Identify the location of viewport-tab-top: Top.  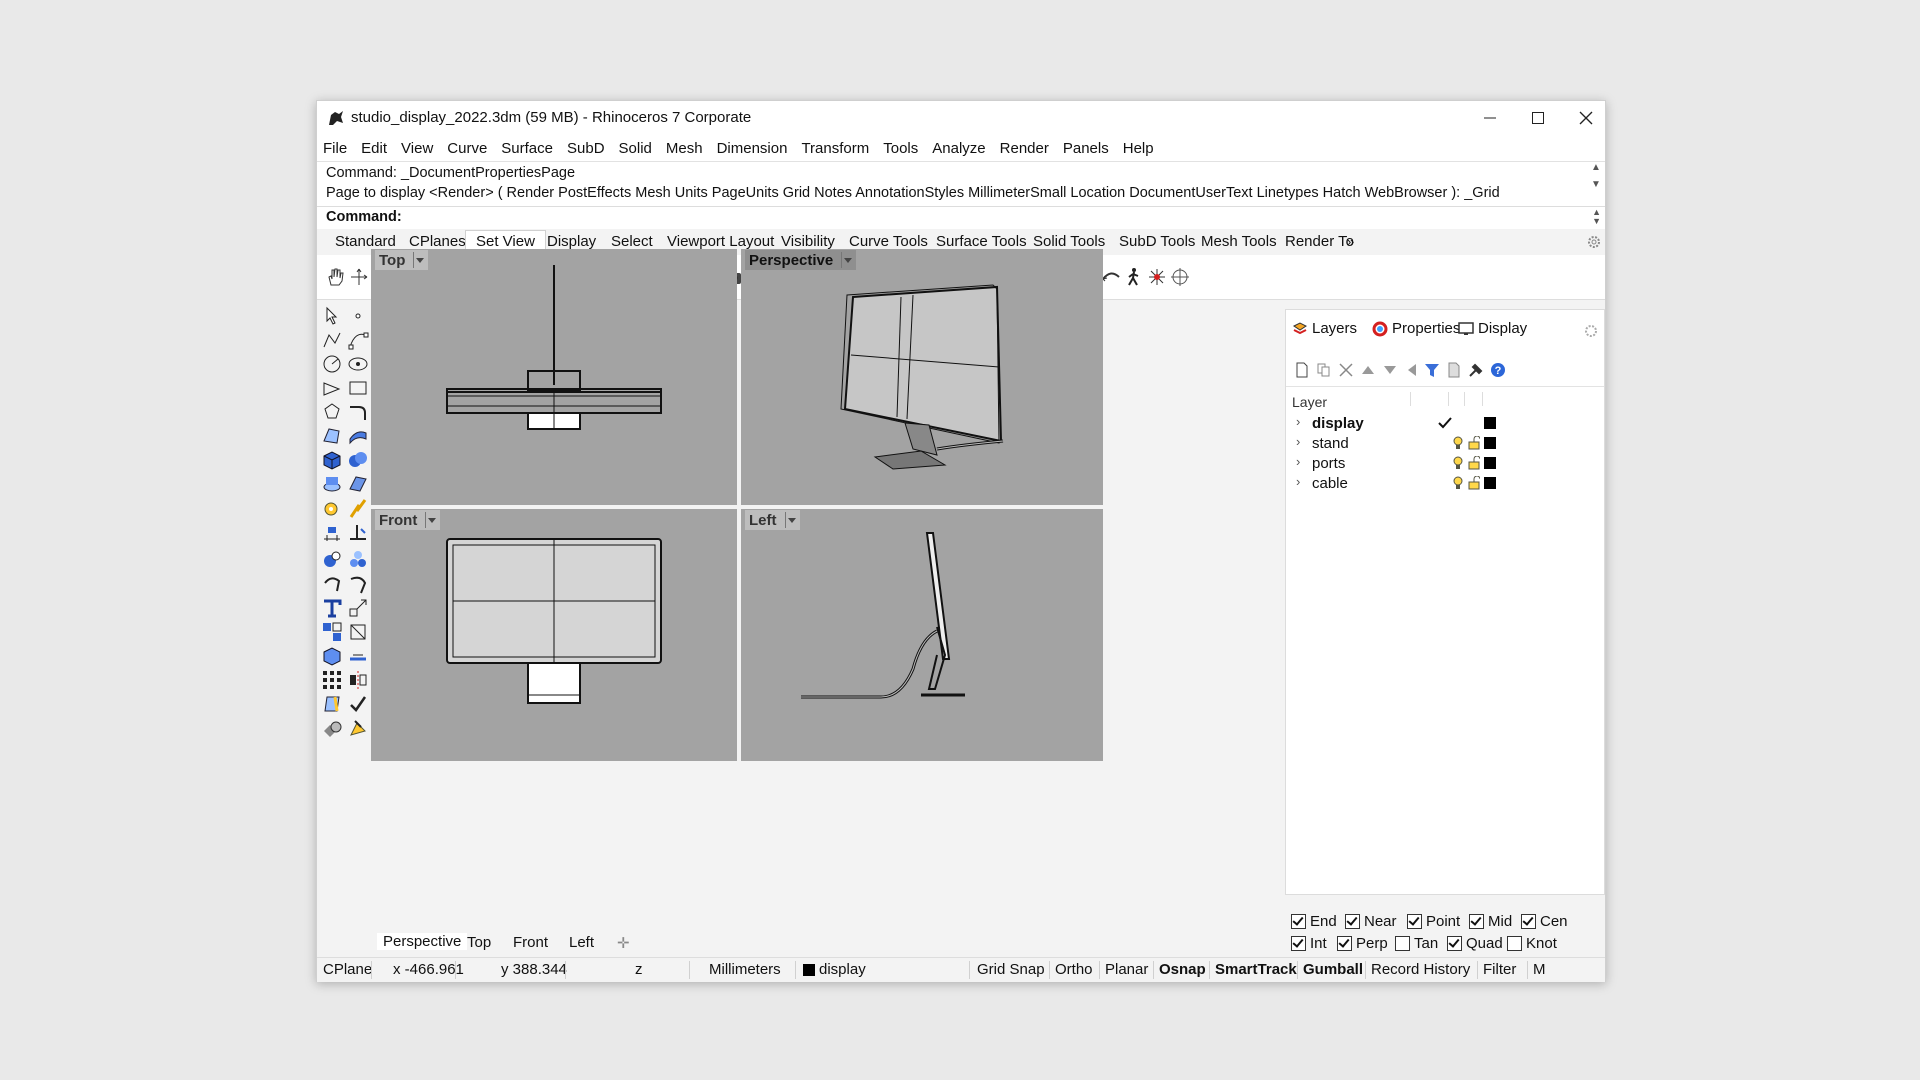
(479, 942).